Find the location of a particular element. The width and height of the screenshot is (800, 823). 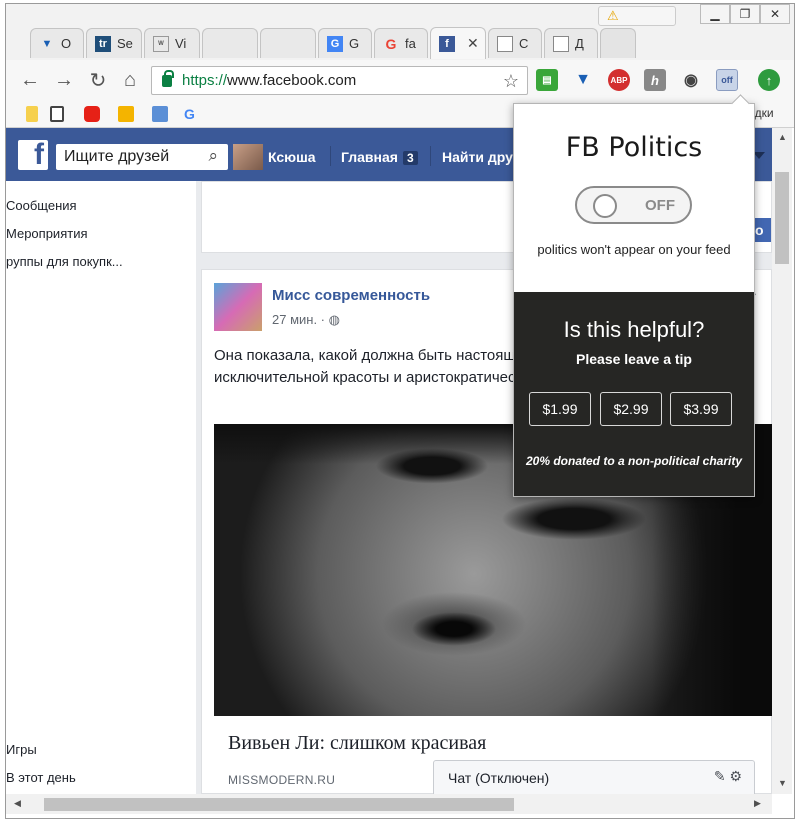

horizontal-scroll-thumb is located at coordinates (279, 804).